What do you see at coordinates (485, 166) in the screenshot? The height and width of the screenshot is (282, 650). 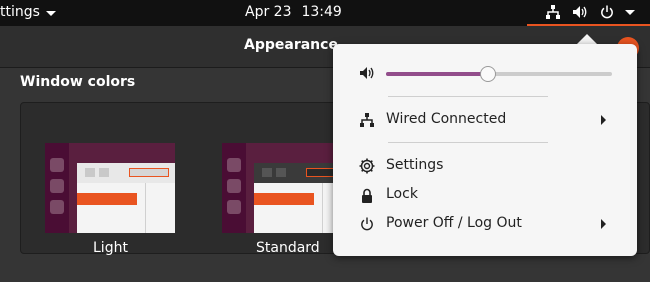 I see `menu-item-settings: Settings` at bounding box center [485, 166].